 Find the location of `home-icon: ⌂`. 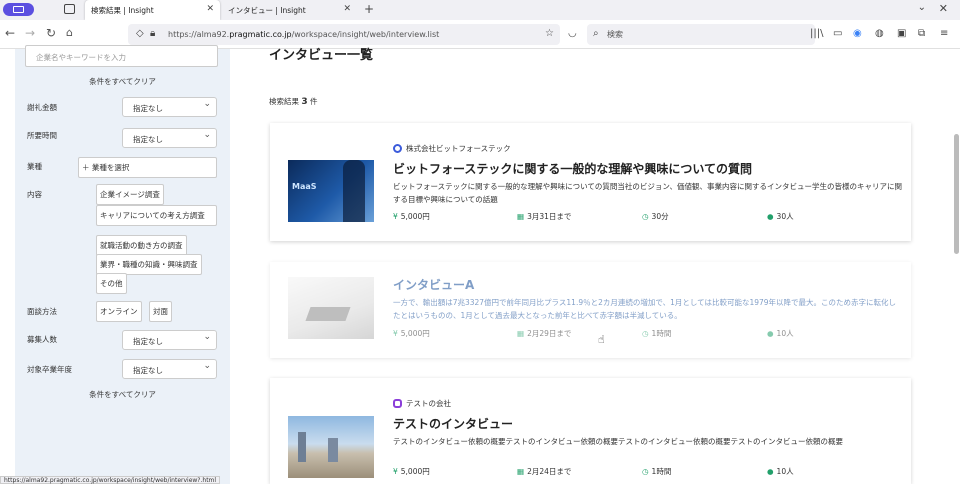

home-icon: ⌂ is located at coordinates (69, 32).